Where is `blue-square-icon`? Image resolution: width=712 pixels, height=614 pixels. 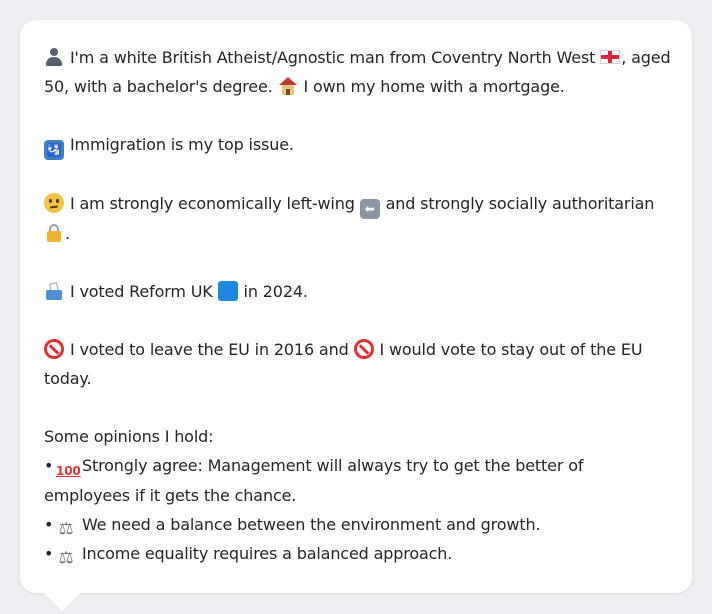
blue-square-icon is located at coordinates (227, 291).